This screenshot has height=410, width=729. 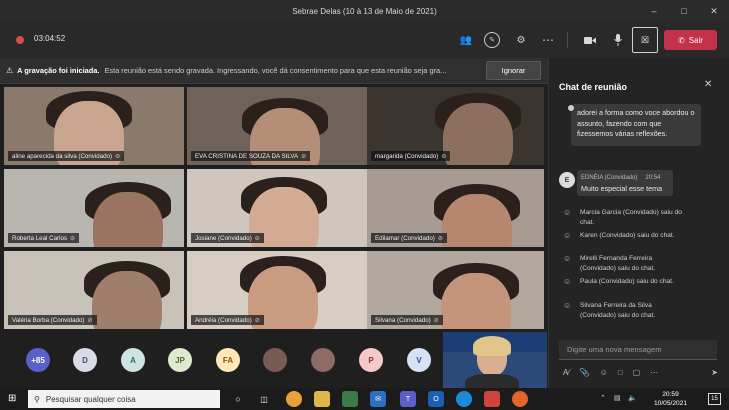 What do you see at coordinates (371, 360) in the screenshot?
I see `participant-avatar: P` at bounding box center [371, 360].